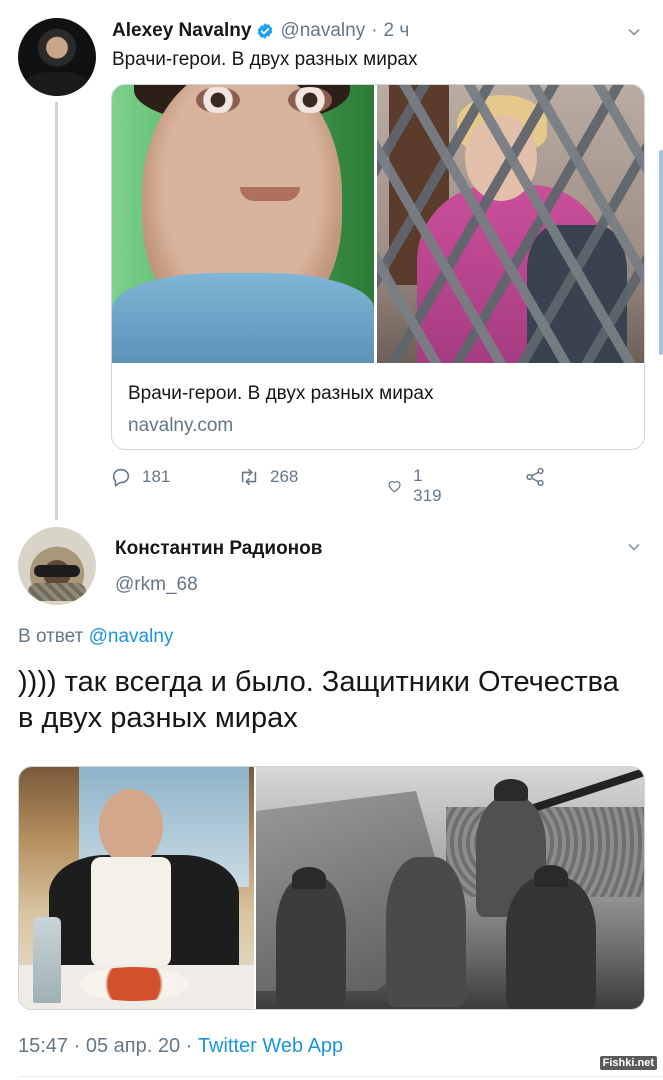  What do you see at coordinates (265, 31) in the screenshot?
I see `verified-badge-icon` at bounding box center [265, 31].